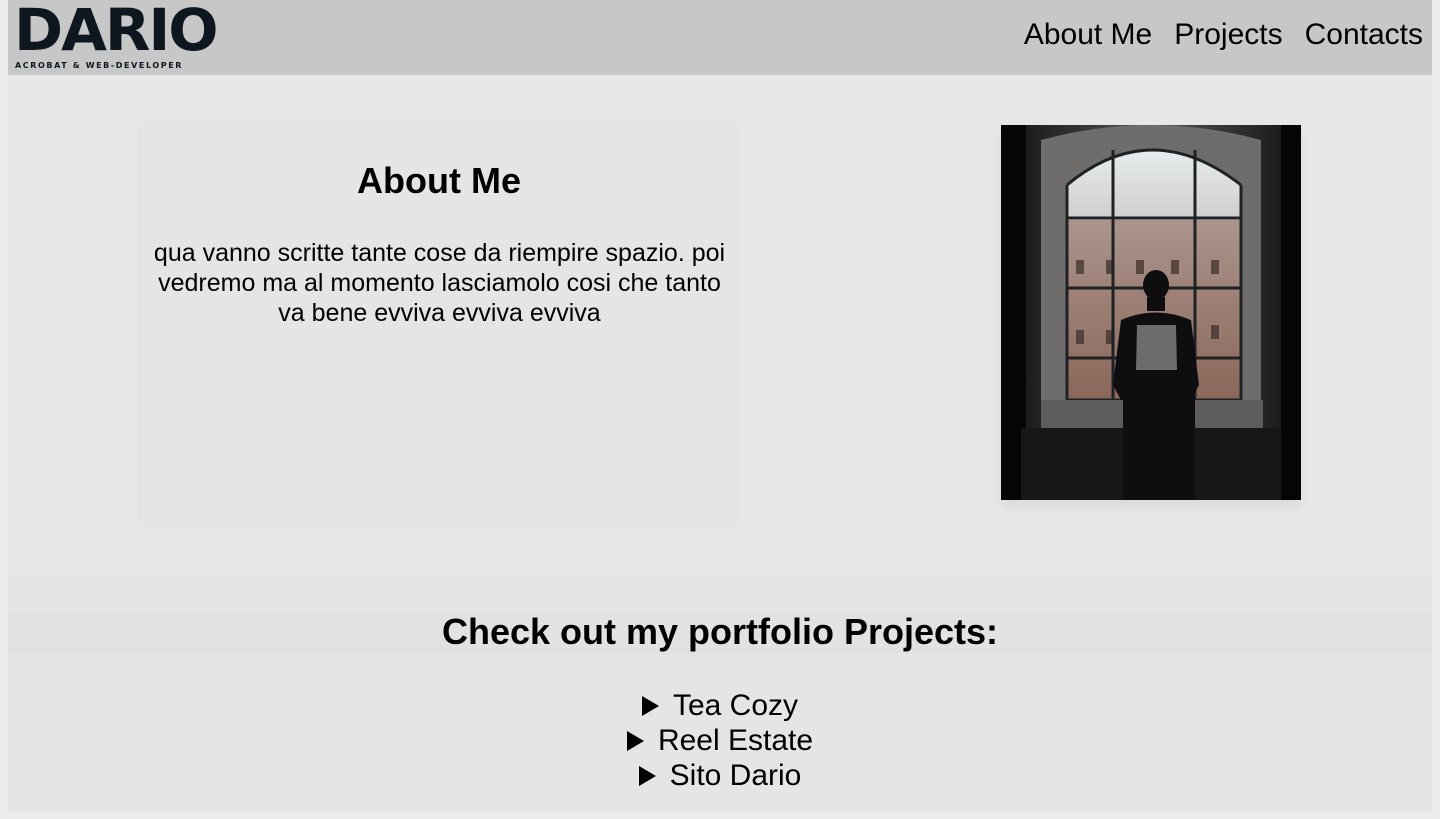 Image resolution: width=1440 pixels, height=819 pixels. I want to click on nav-link-about-me: About Me, so click(1088, 35).